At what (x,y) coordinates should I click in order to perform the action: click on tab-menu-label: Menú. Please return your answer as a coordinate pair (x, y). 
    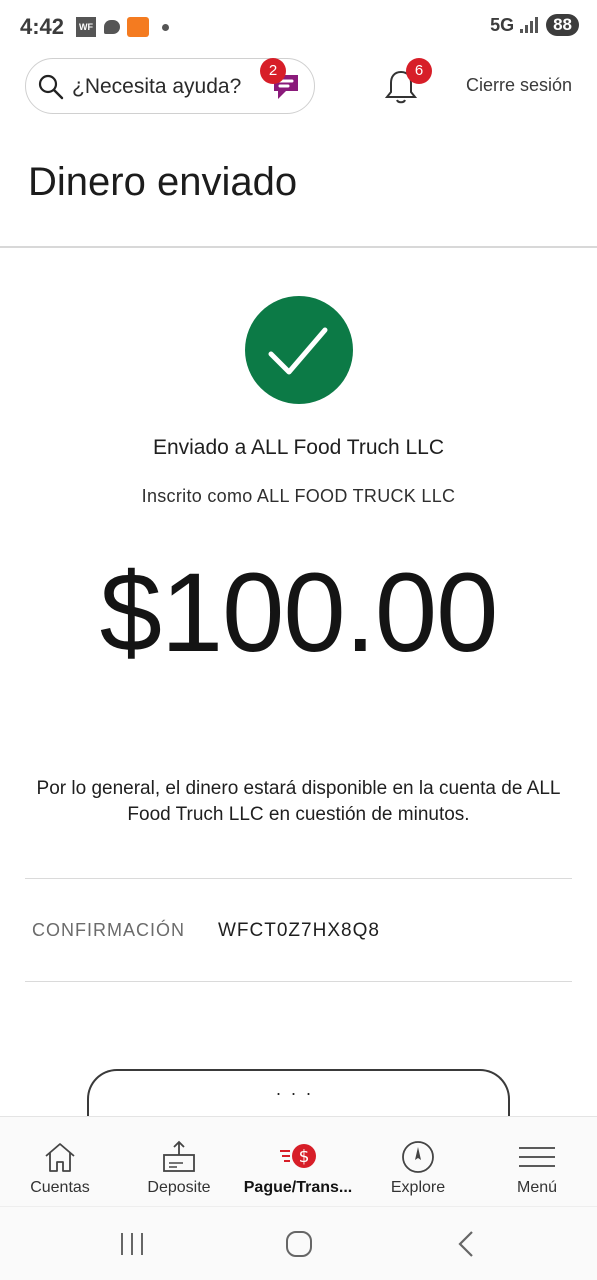
    Looking at the image, I should click on (537, 1187).